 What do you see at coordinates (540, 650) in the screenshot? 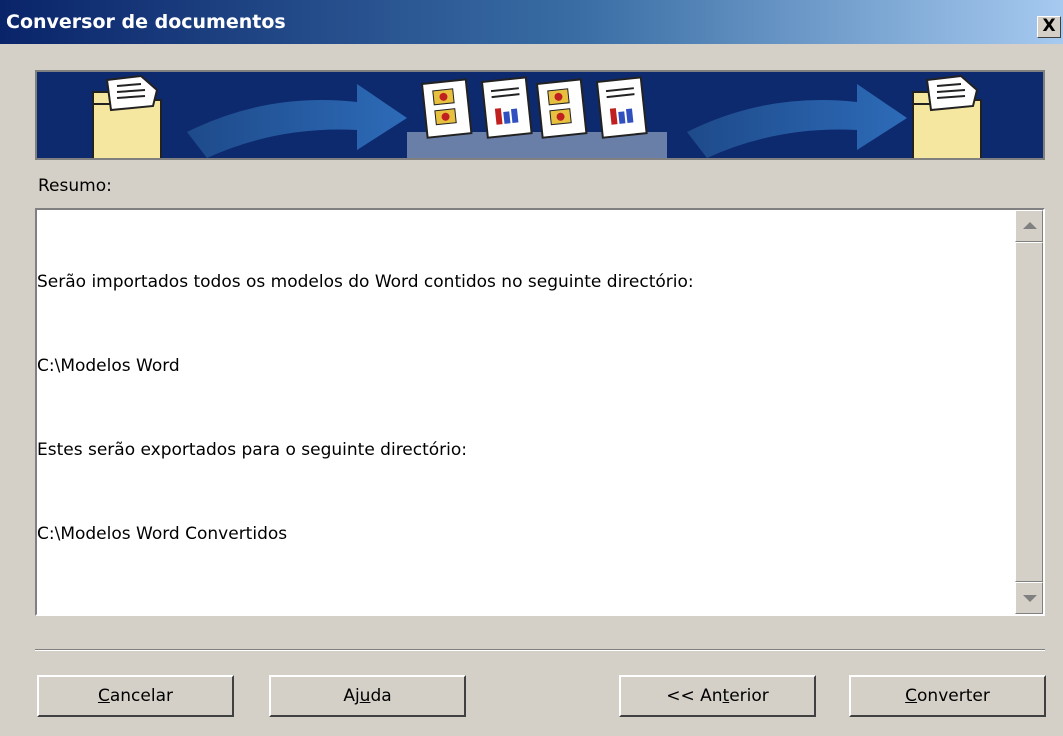
I see `separator` at bounding box center [540, 650].